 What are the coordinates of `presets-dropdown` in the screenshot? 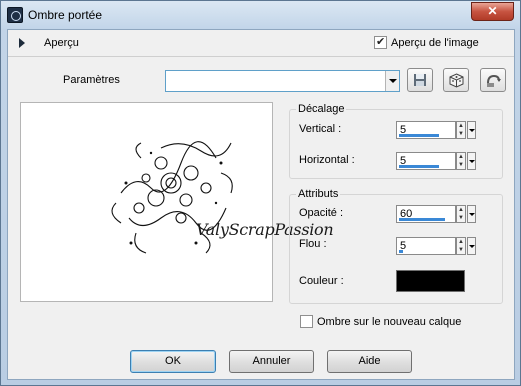 It's located at (282, 81).